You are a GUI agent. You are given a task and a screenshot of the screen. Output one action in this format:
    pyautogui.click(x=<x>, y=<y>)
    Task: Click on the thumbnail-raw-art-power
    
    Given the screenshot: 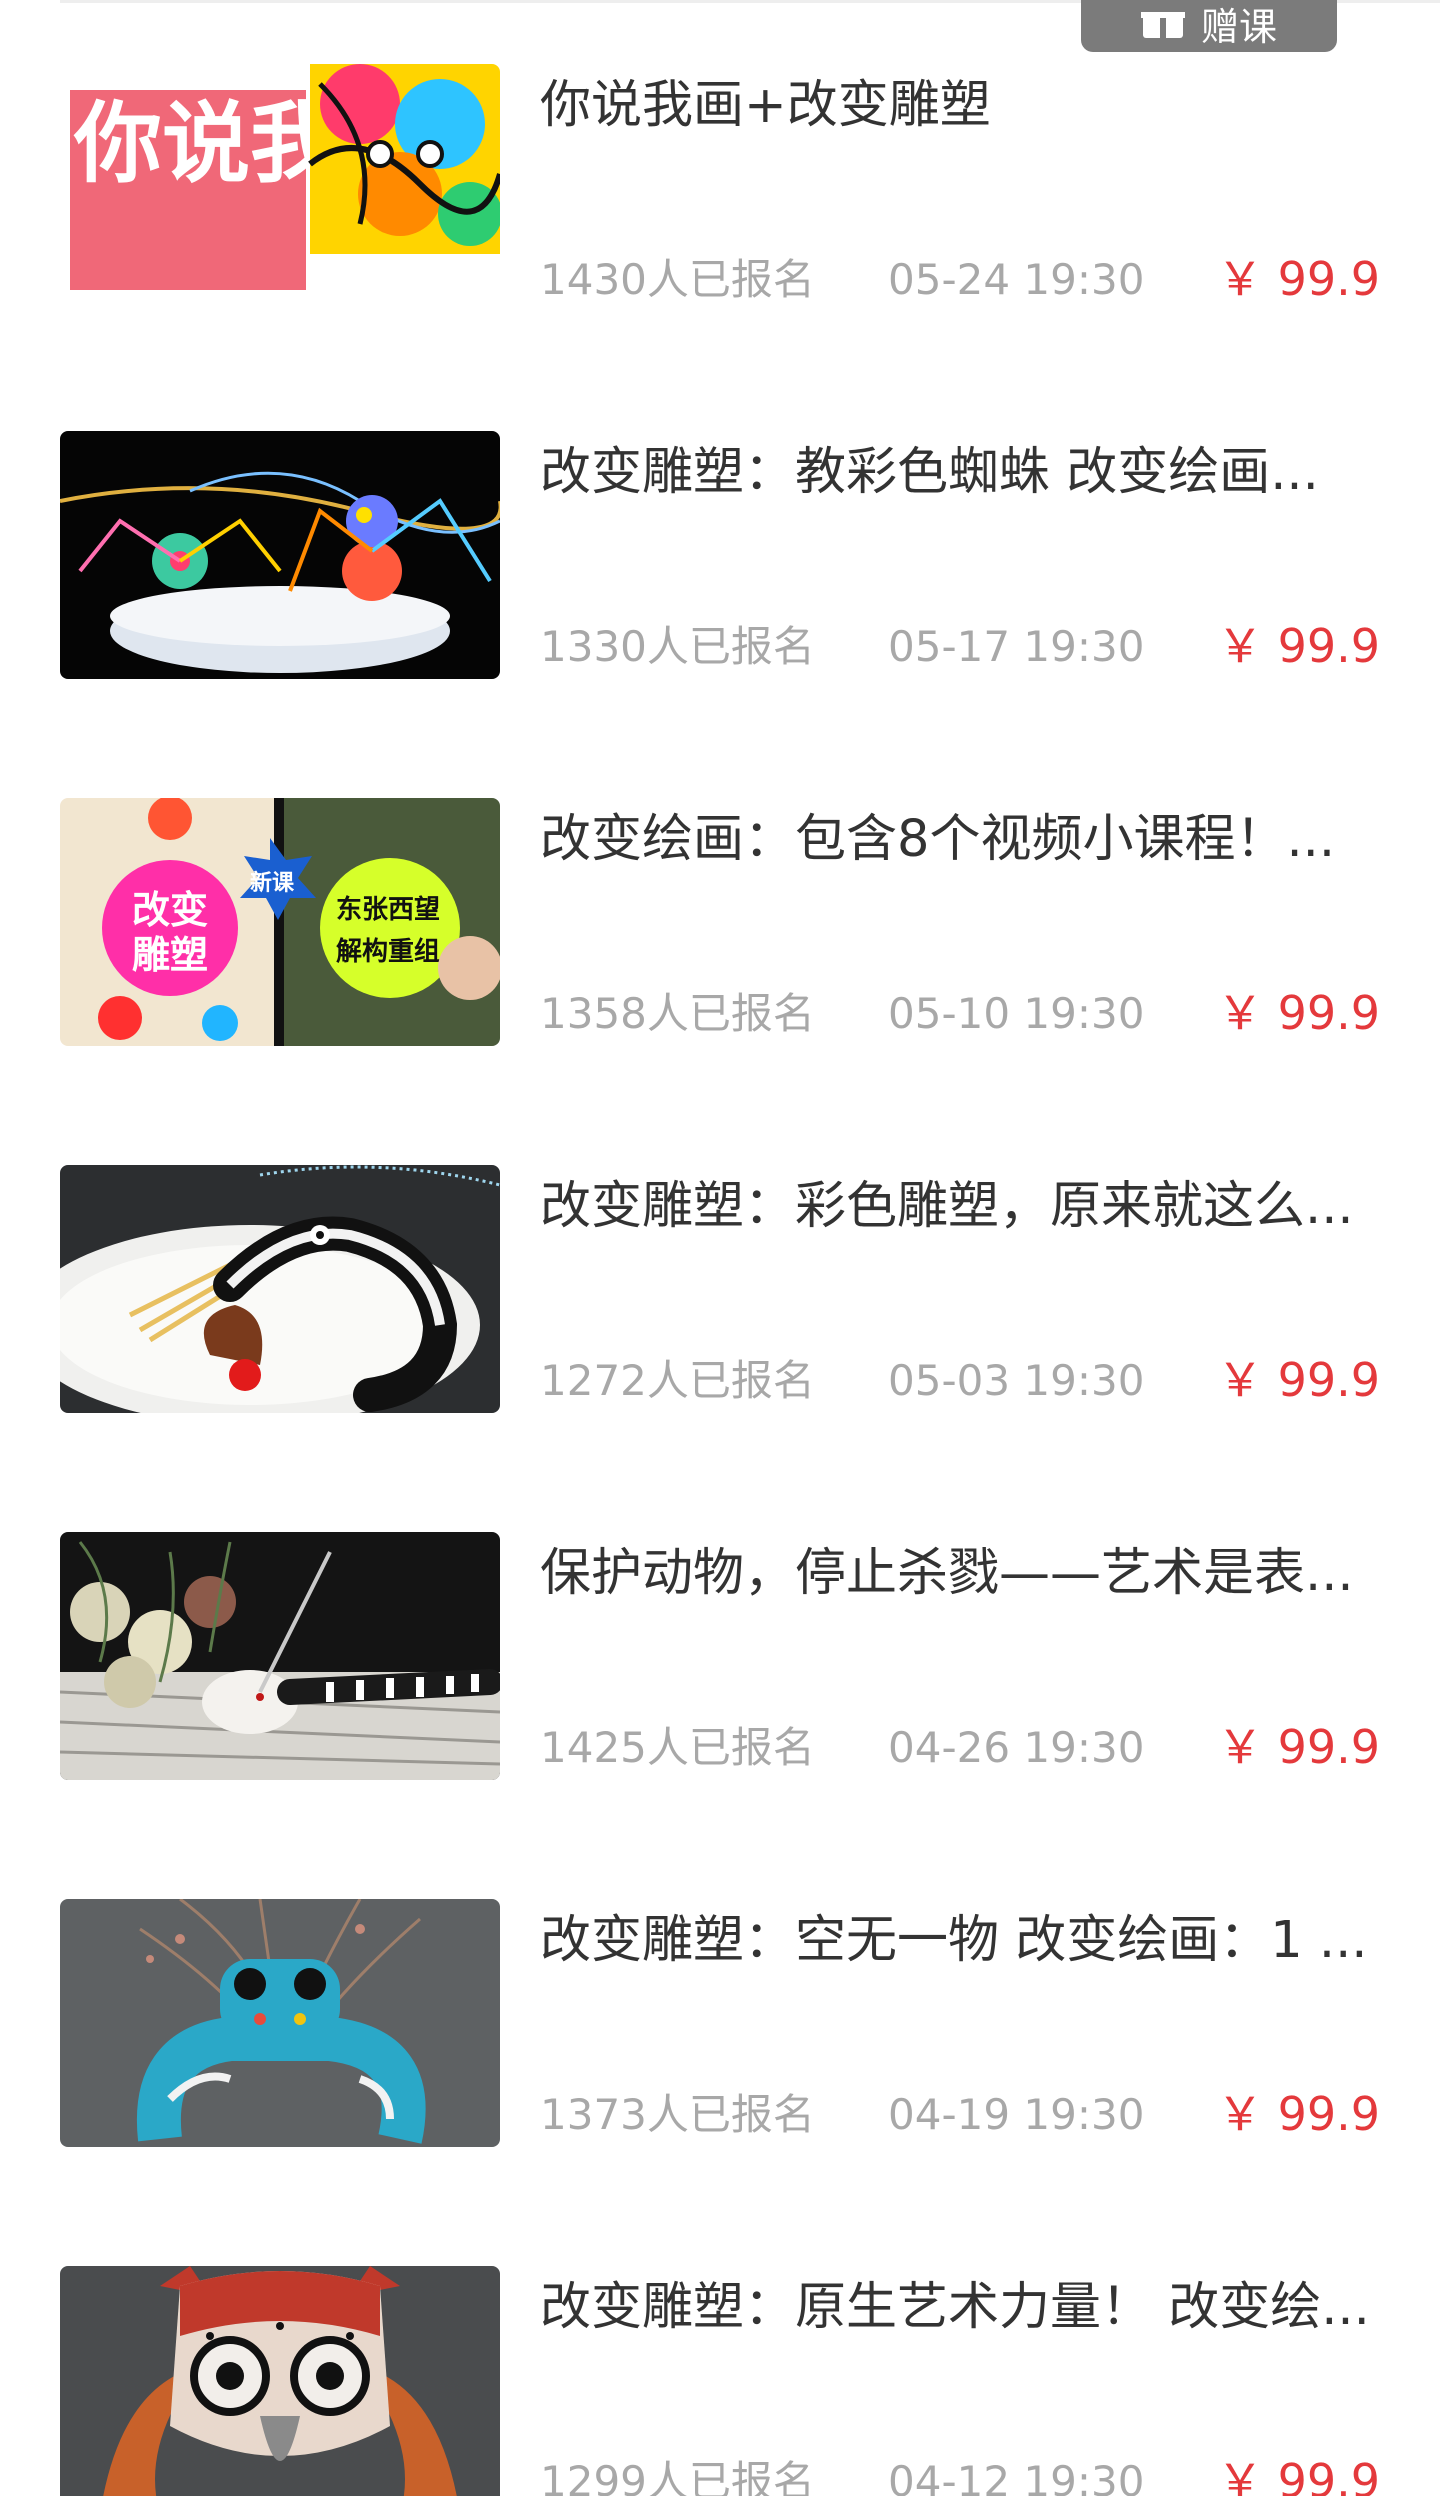 What is the action you would take?
    pyautogui.click(x=280, y=2381)
    